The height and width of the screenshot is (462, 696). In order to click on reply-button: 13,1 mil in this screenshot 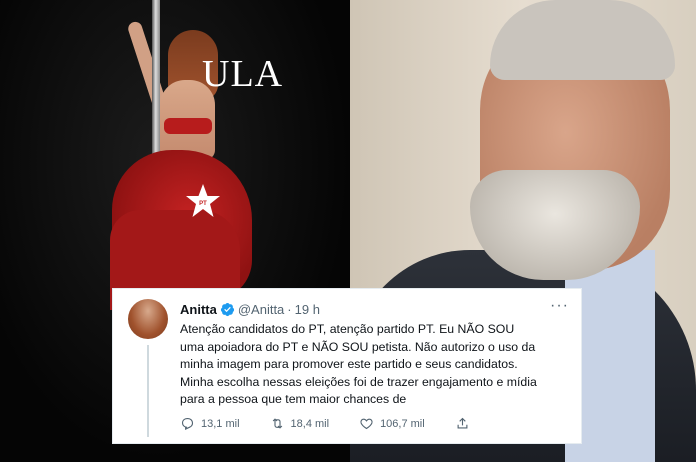, I will do `click(210, 423)`.